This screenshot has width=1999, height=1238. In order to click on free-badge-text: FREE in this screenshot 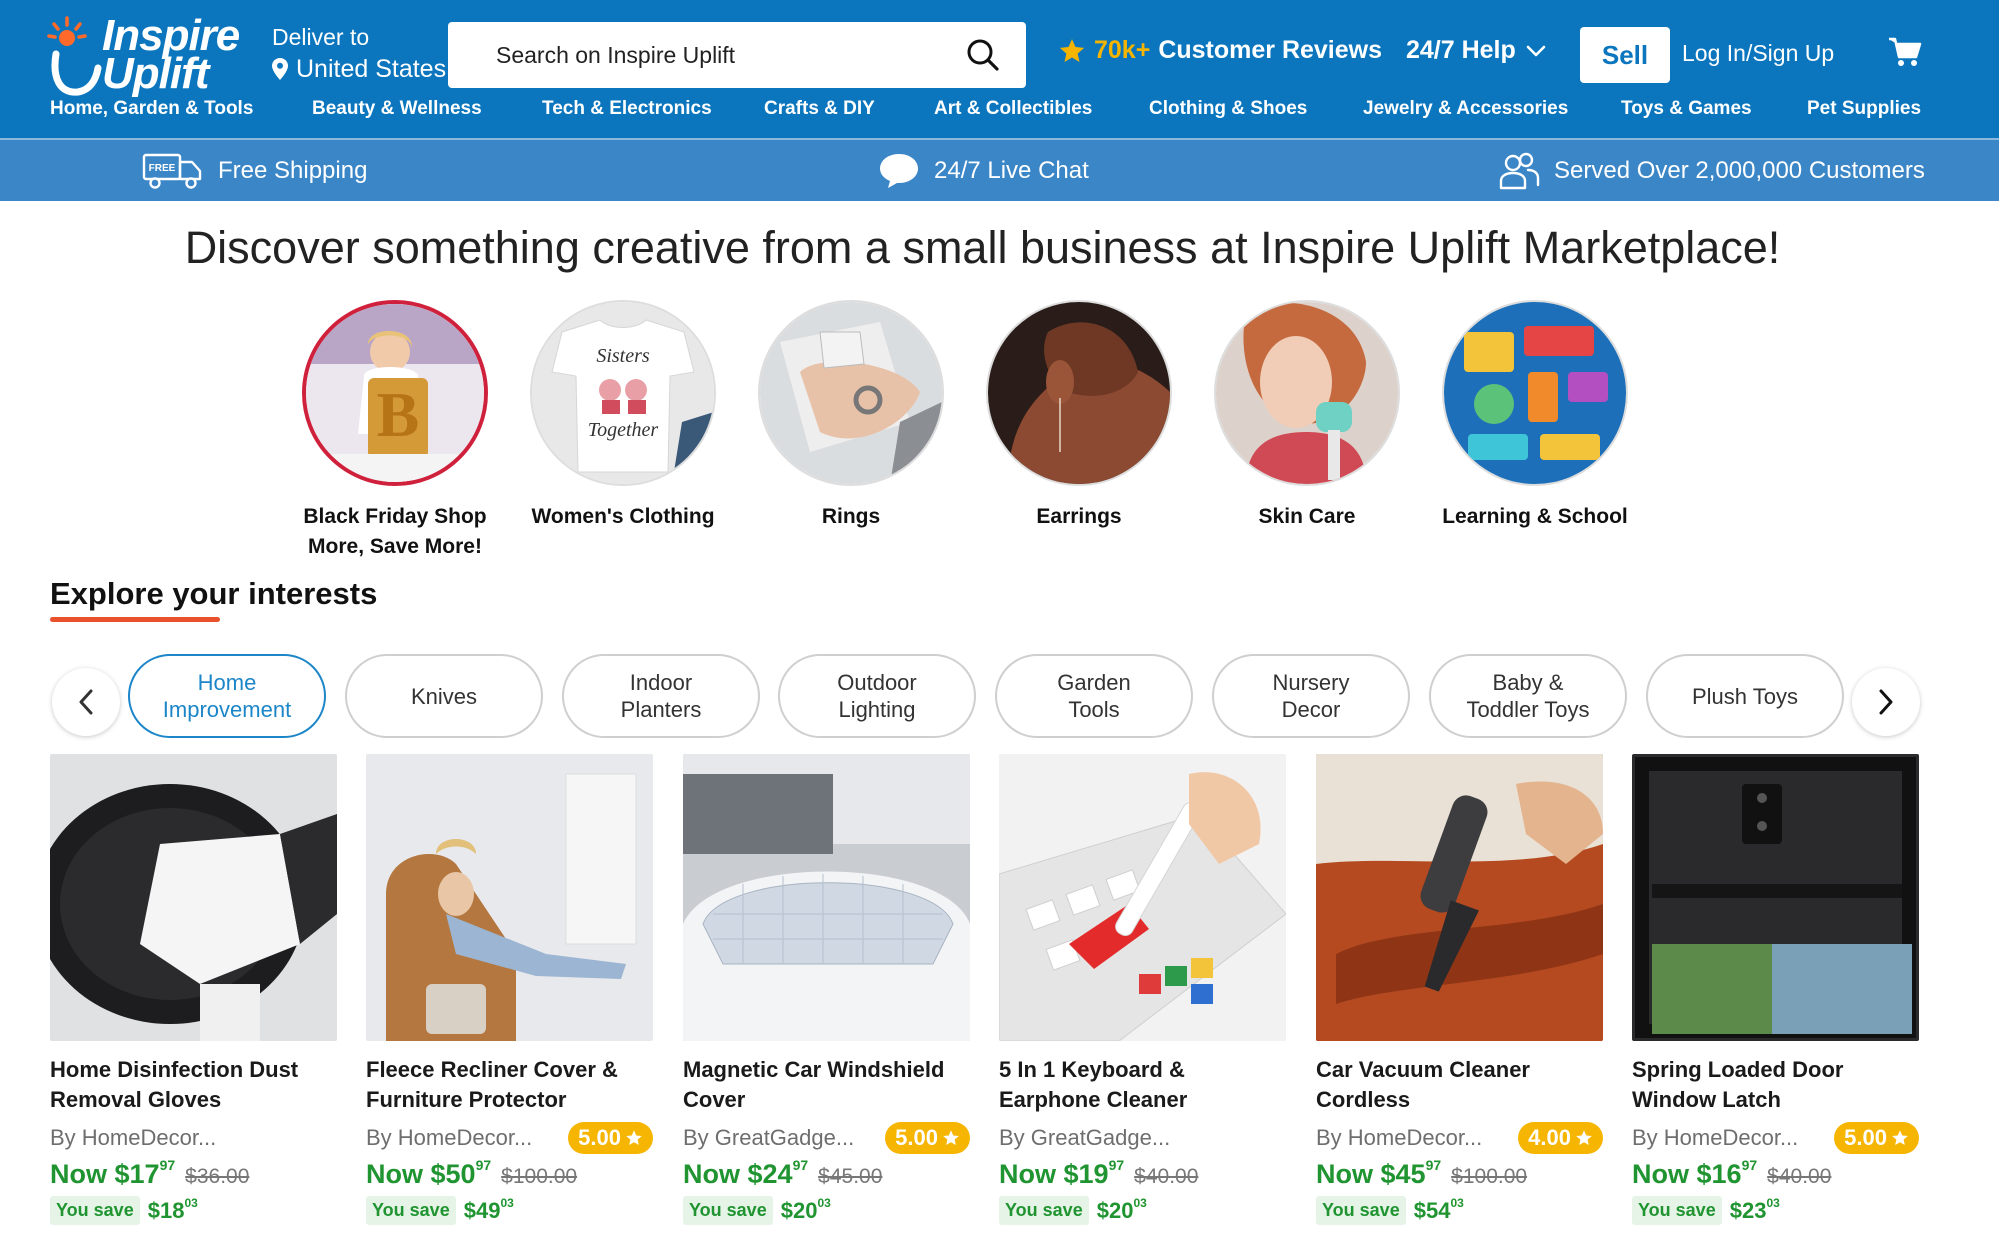, I will do `click(162, 168)`.